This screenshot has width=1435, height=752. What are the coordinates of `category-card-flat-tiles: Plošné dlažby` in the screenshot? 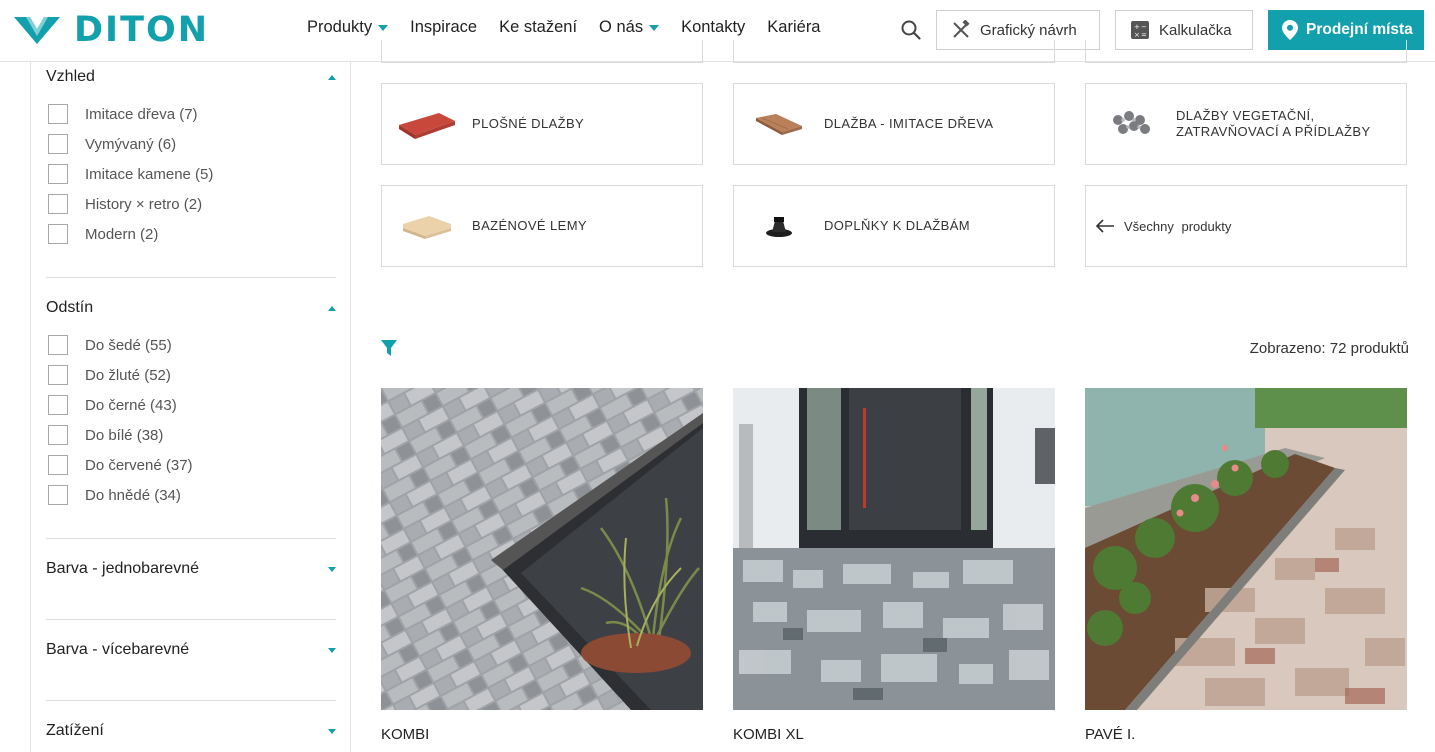 It's located at (542, 124).